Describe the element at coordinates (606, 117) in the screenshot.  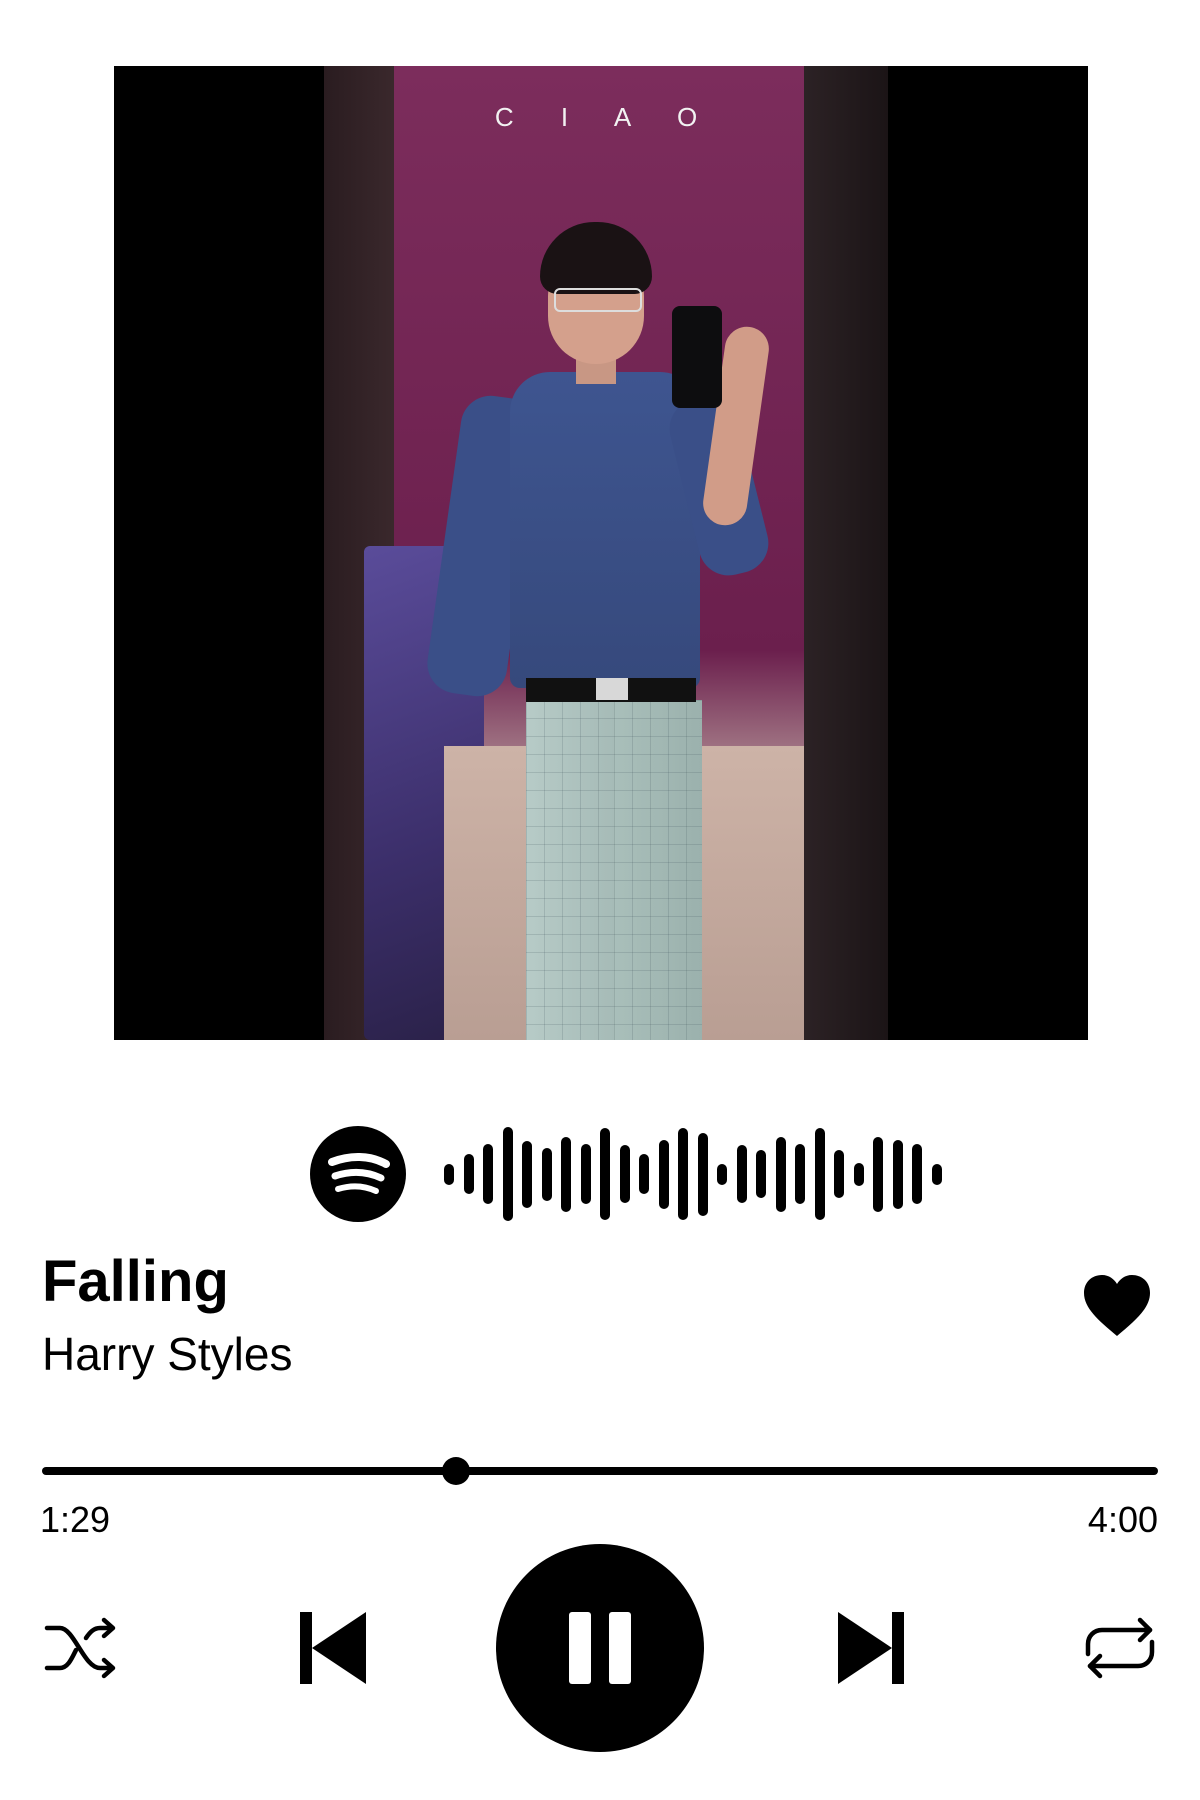
I see `album-art-overlay-text: C I A O` at that location.